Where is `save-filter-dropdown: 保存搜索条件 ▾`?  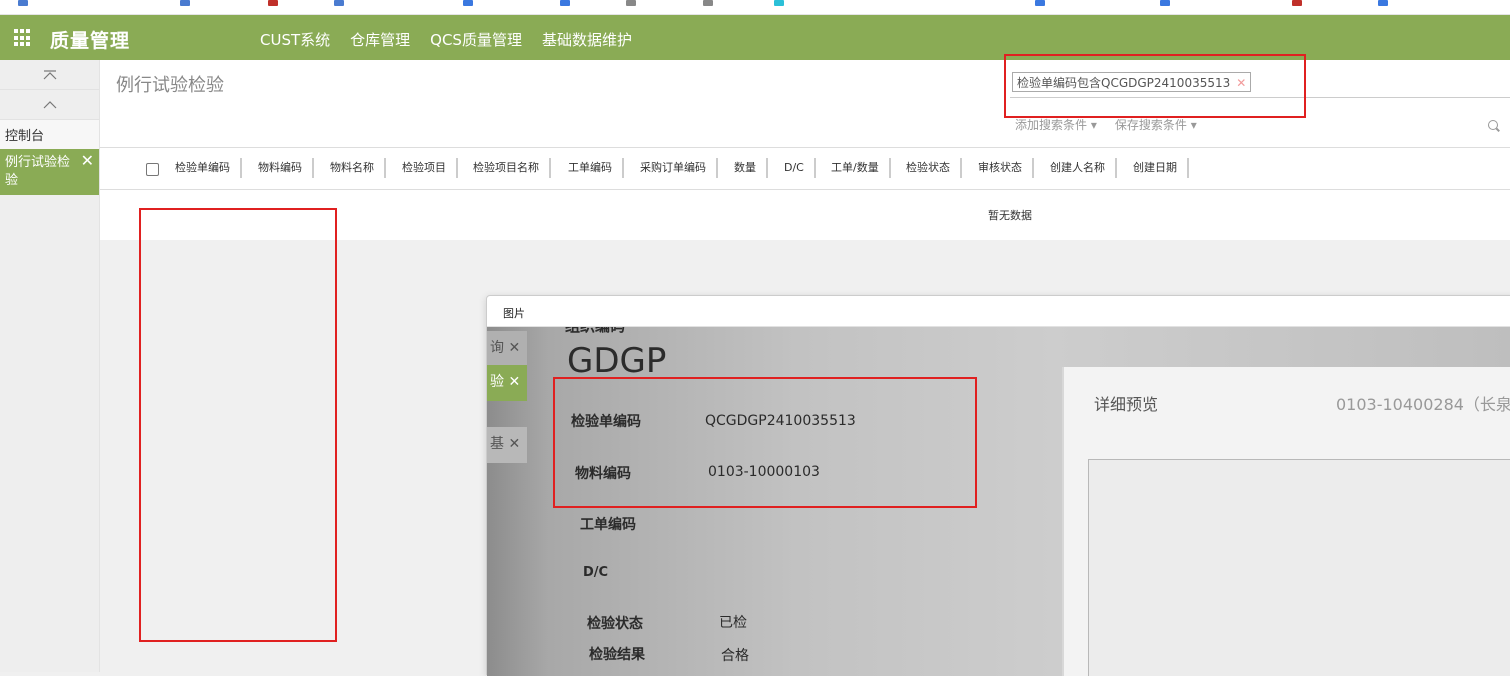
save-filter-dropdown: 保存搜索条件 ▾ is located at coordinates (1156, 124).